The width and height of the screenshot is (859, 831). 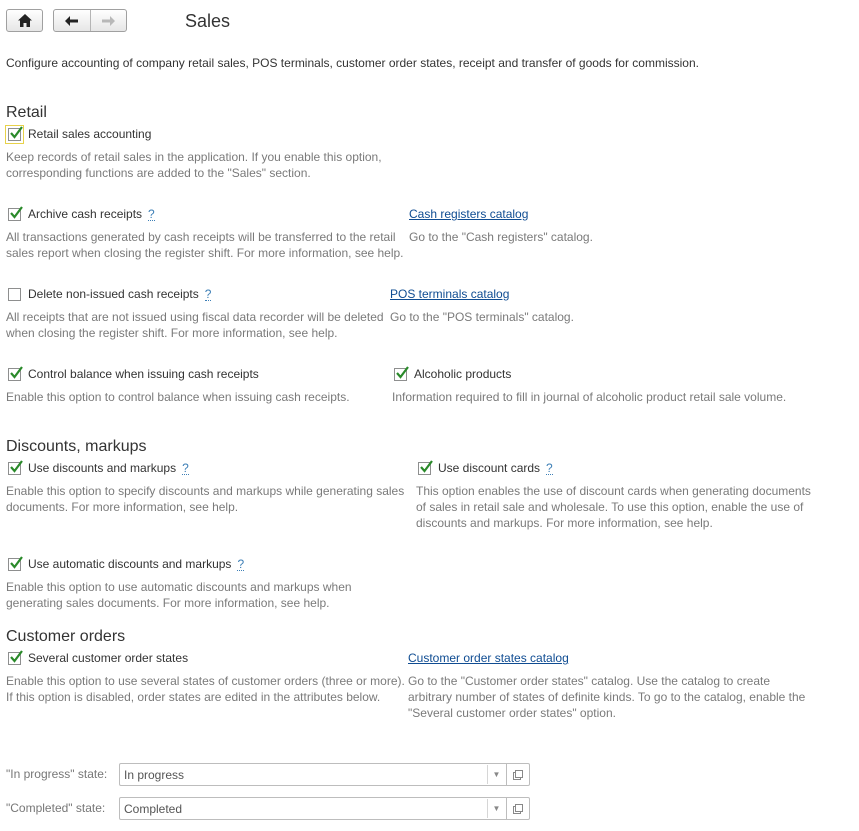 I want to click on use-discounts-checkbox, so click(x=15, y=467).